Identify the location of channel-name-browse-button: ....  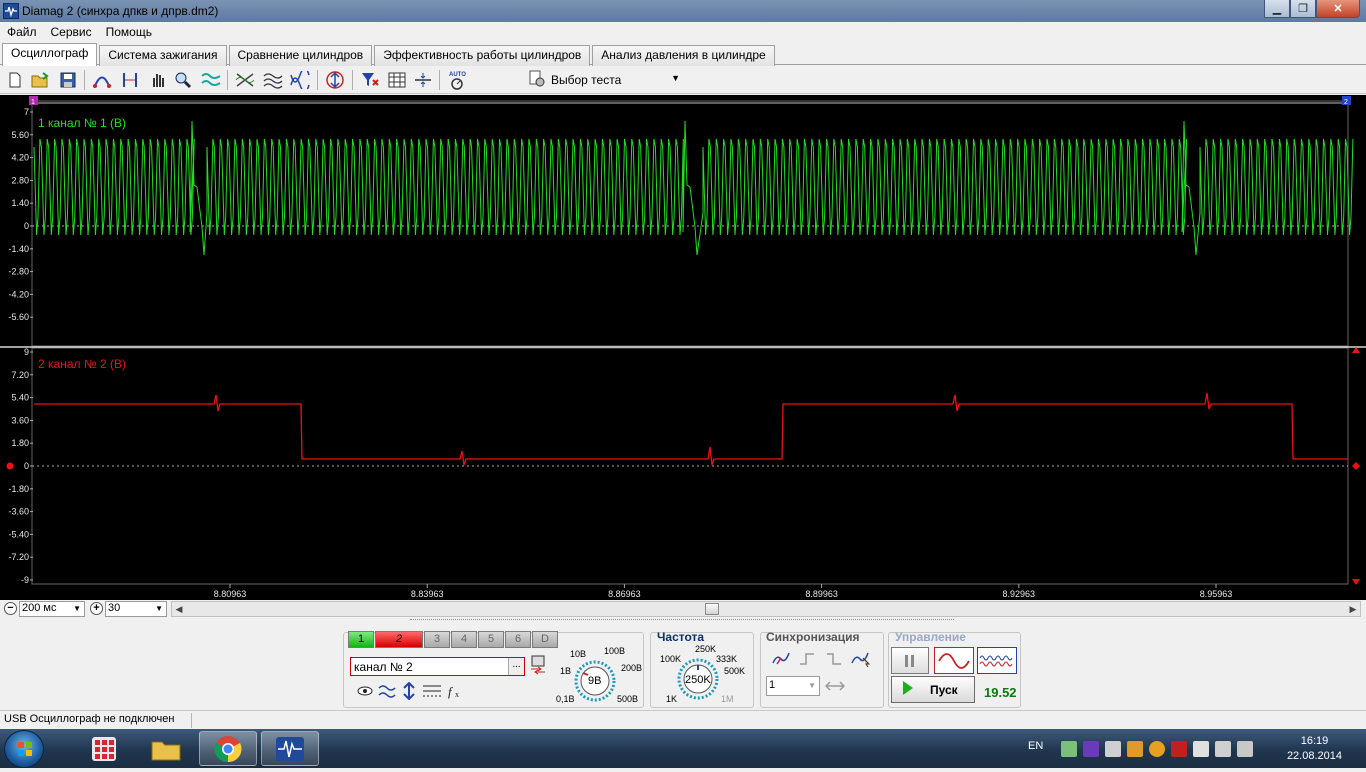
(516, 666).